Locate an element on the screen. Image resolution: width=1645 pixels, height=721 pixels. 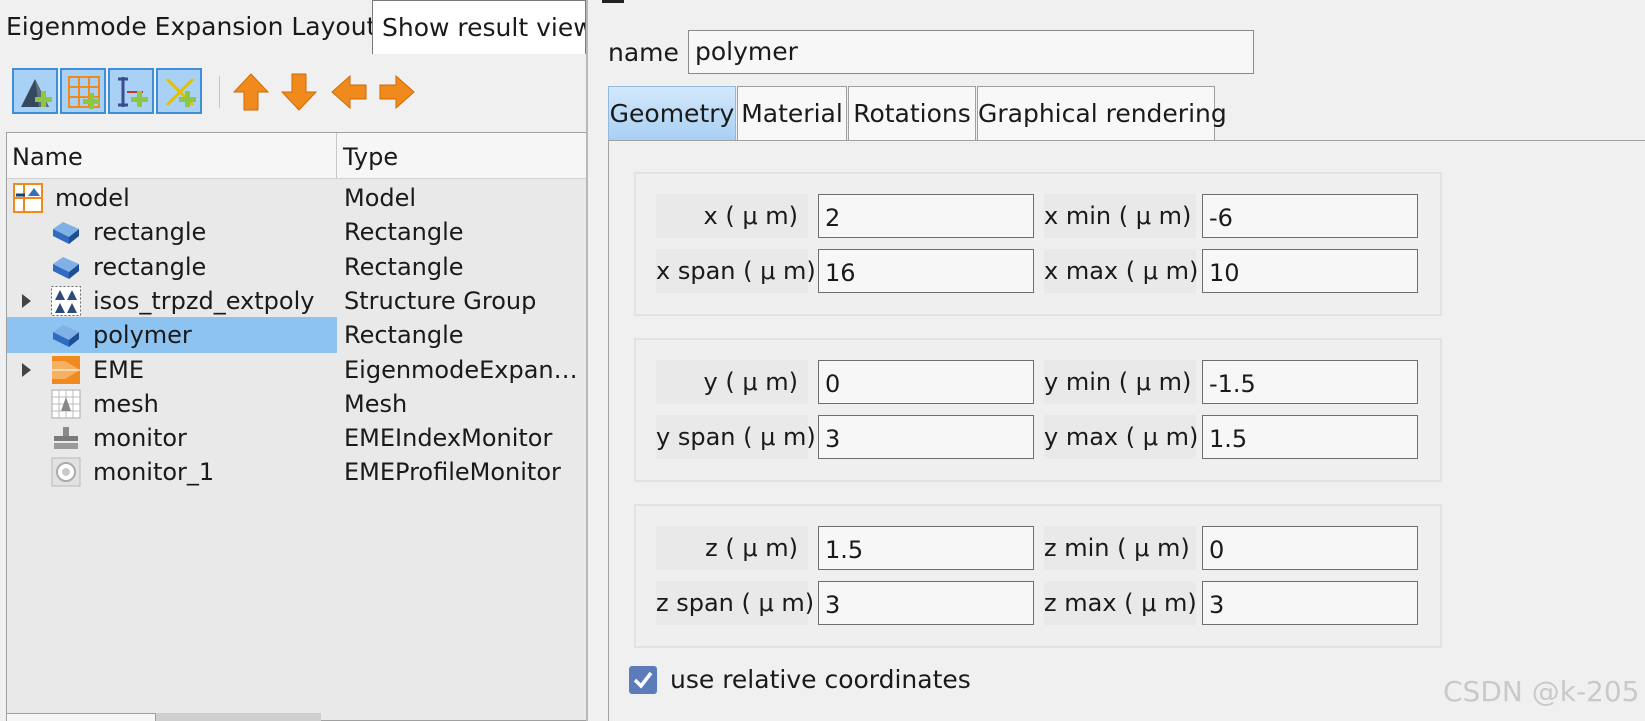
relative-coordinates-checkbox is located at coordinates (643, 680).